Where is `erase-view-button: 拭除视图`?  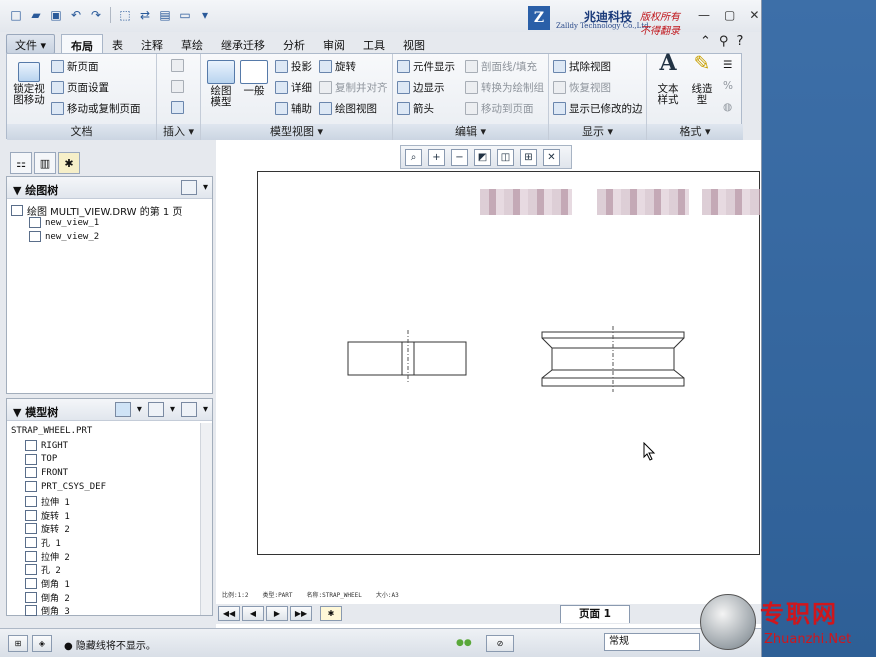
erase-view-button: 拭除视图 is located at coordinates (582, 66).